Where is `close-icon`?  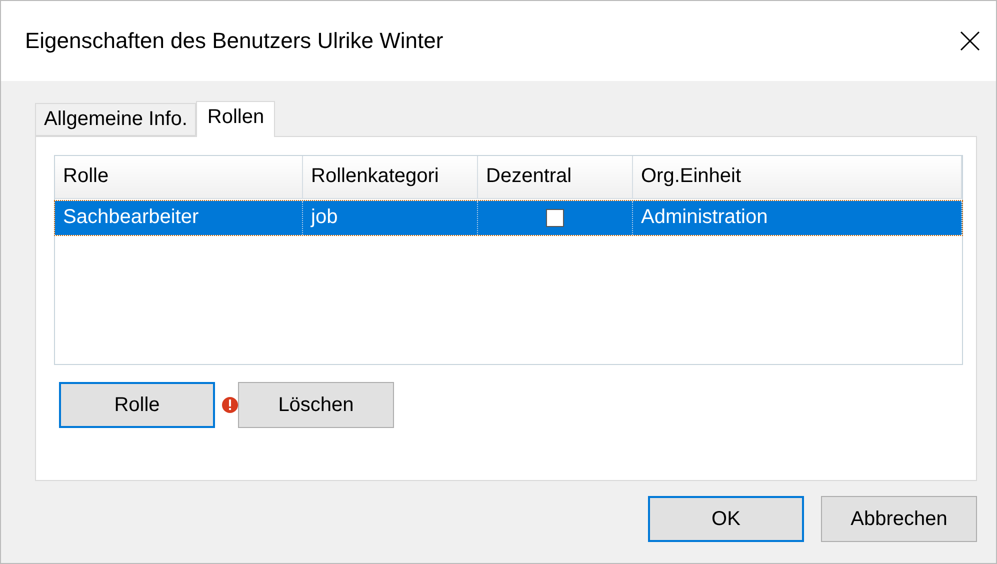
close-icon is located at coordinates (970, 41).